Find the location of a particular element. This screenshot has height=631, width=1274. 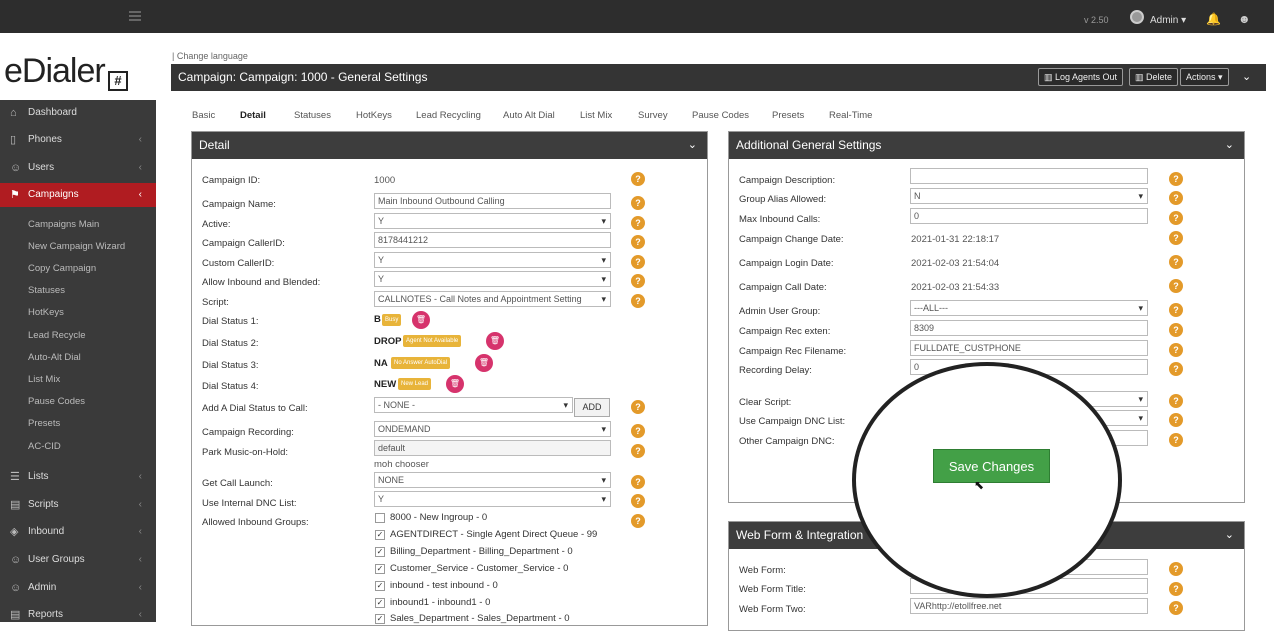

tab-pause-codes: Pause Codes is located at coordinates (720, 115).